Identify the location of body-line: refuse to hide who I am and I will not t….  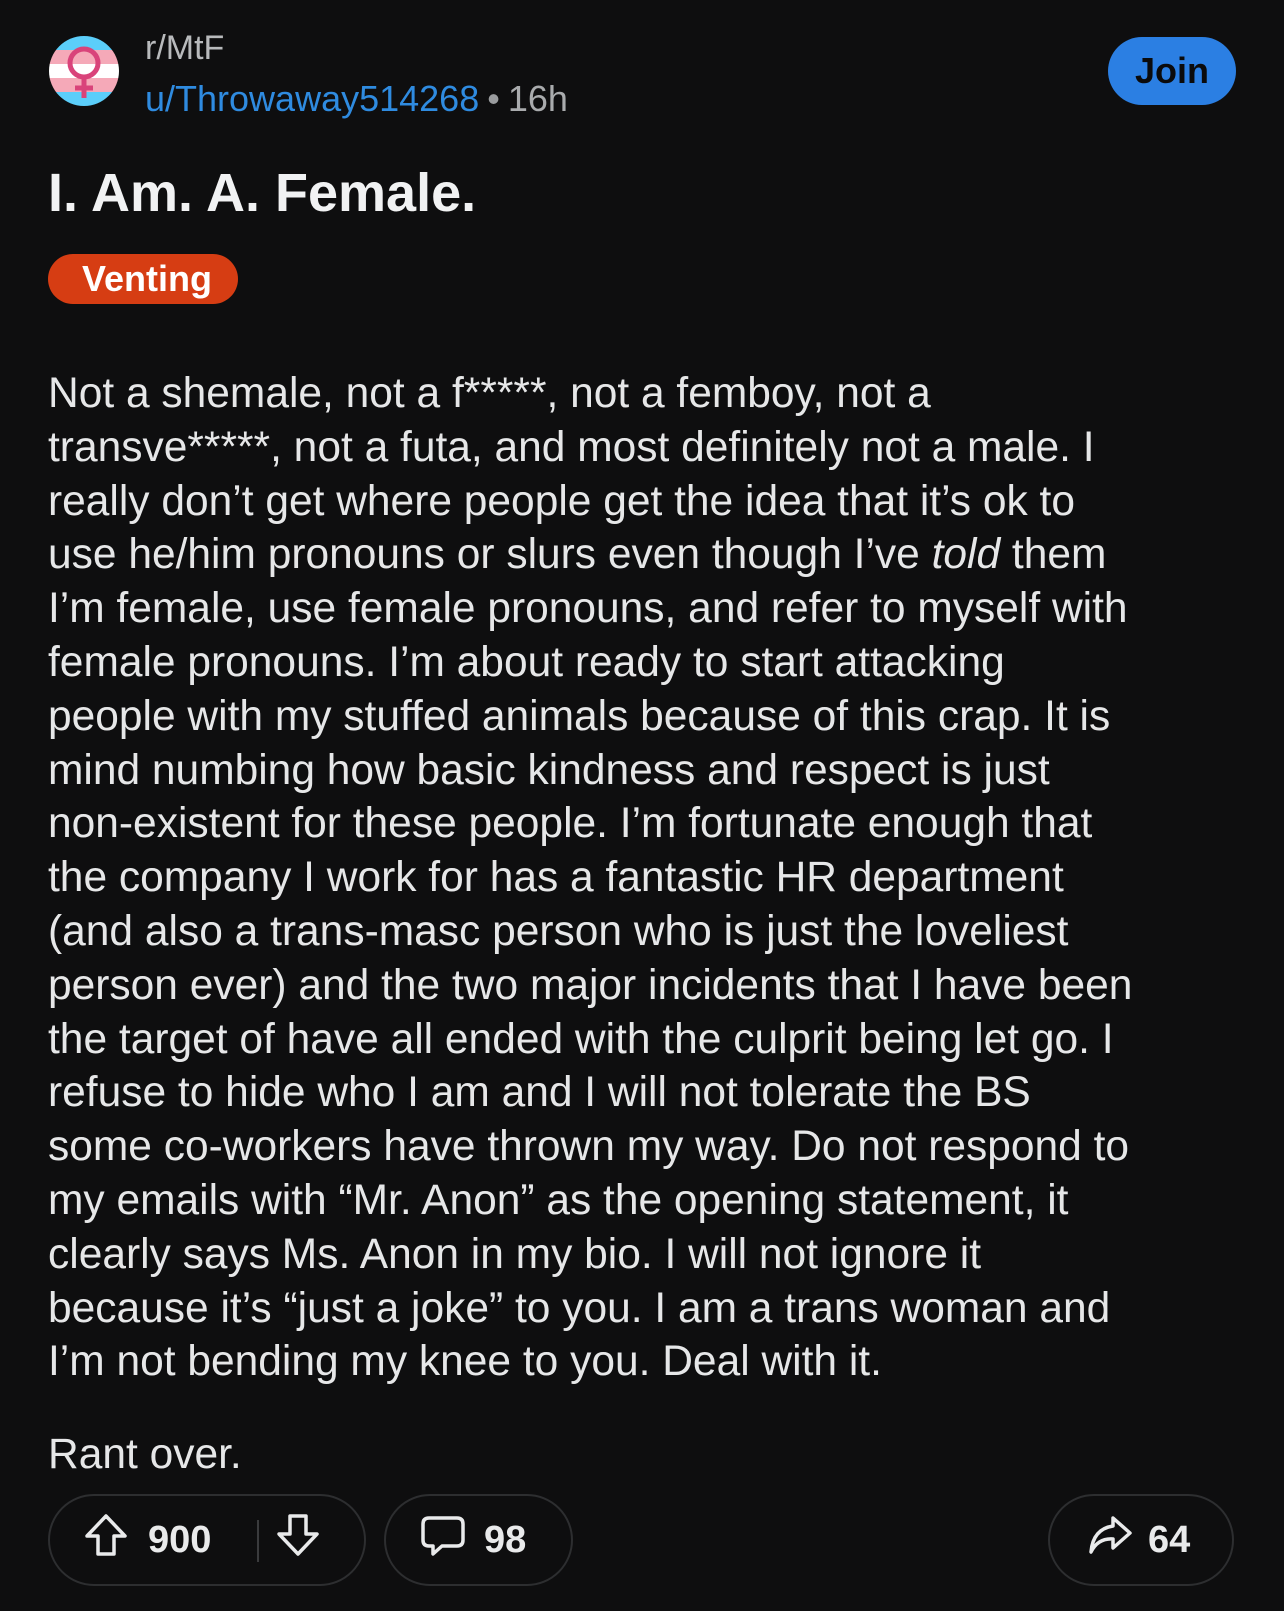
(539, 1093).